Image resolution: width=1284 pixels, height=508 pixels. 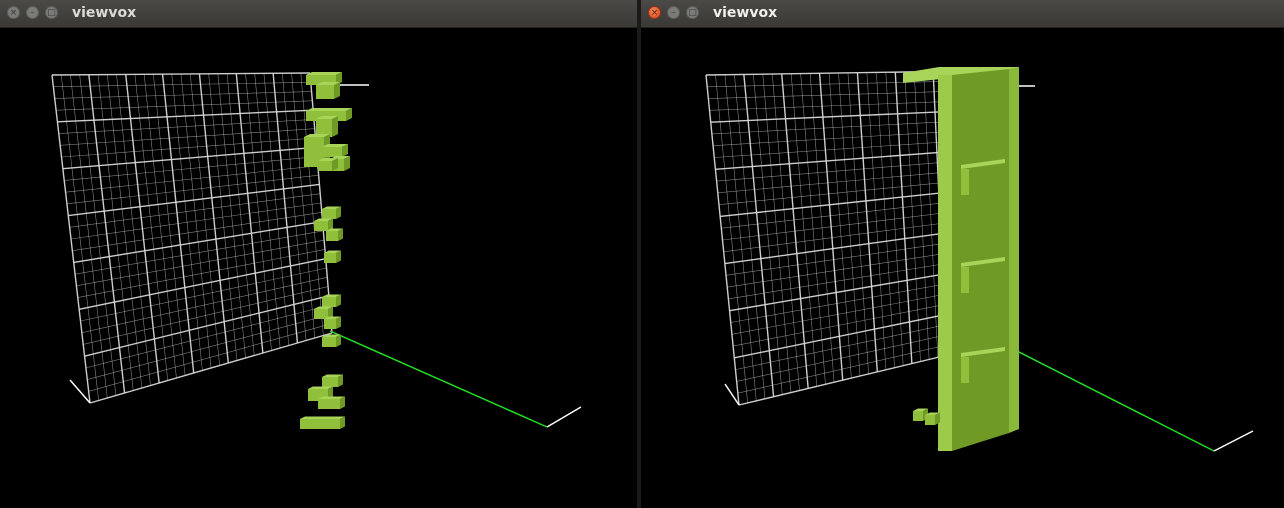 I want to click on voxel-pillar-edge, so click(x=1014, y=250).